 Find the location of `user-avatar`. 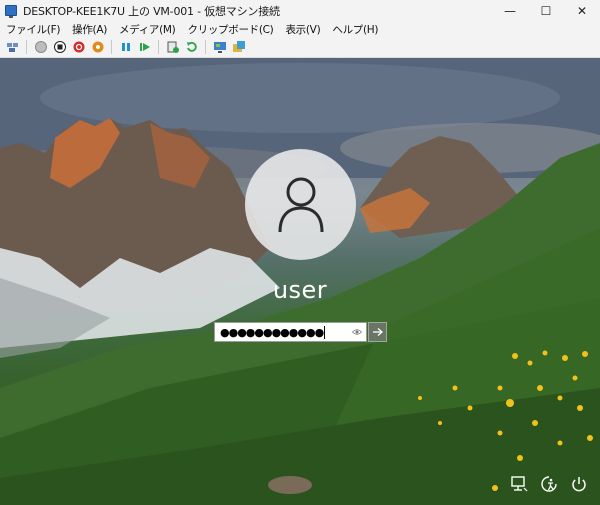

user-avatar is located at coordinates (300, 204).